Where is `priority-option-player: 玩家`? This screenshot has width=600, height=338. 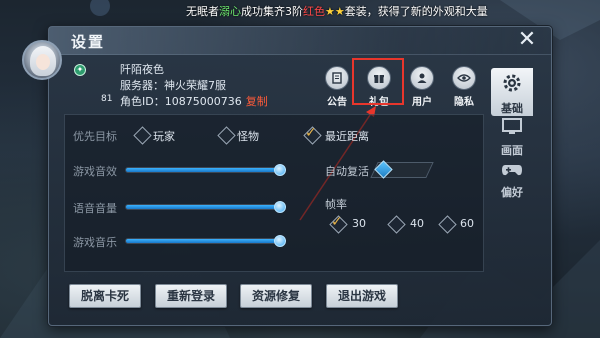
priority-option-player: 玩家 is located at coordinates (164, 136).